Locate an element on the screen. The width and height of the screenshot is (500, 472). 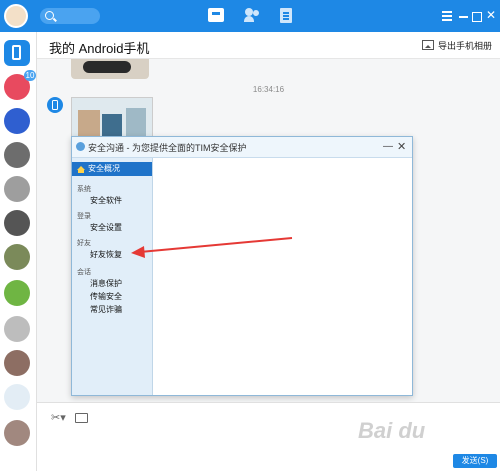
folder-icon is located at coordinates (81, 418).